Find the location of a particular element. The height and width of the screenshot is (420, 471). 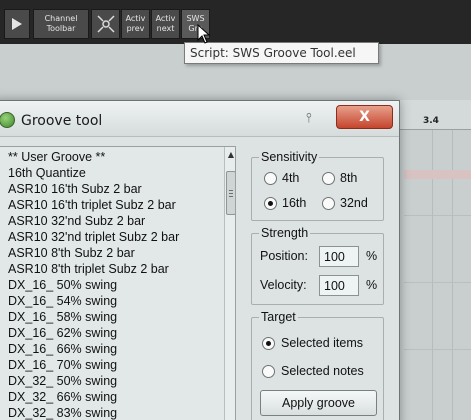

scroll-up-arrow-icon: ▲ is located at coordinates (230, 155).